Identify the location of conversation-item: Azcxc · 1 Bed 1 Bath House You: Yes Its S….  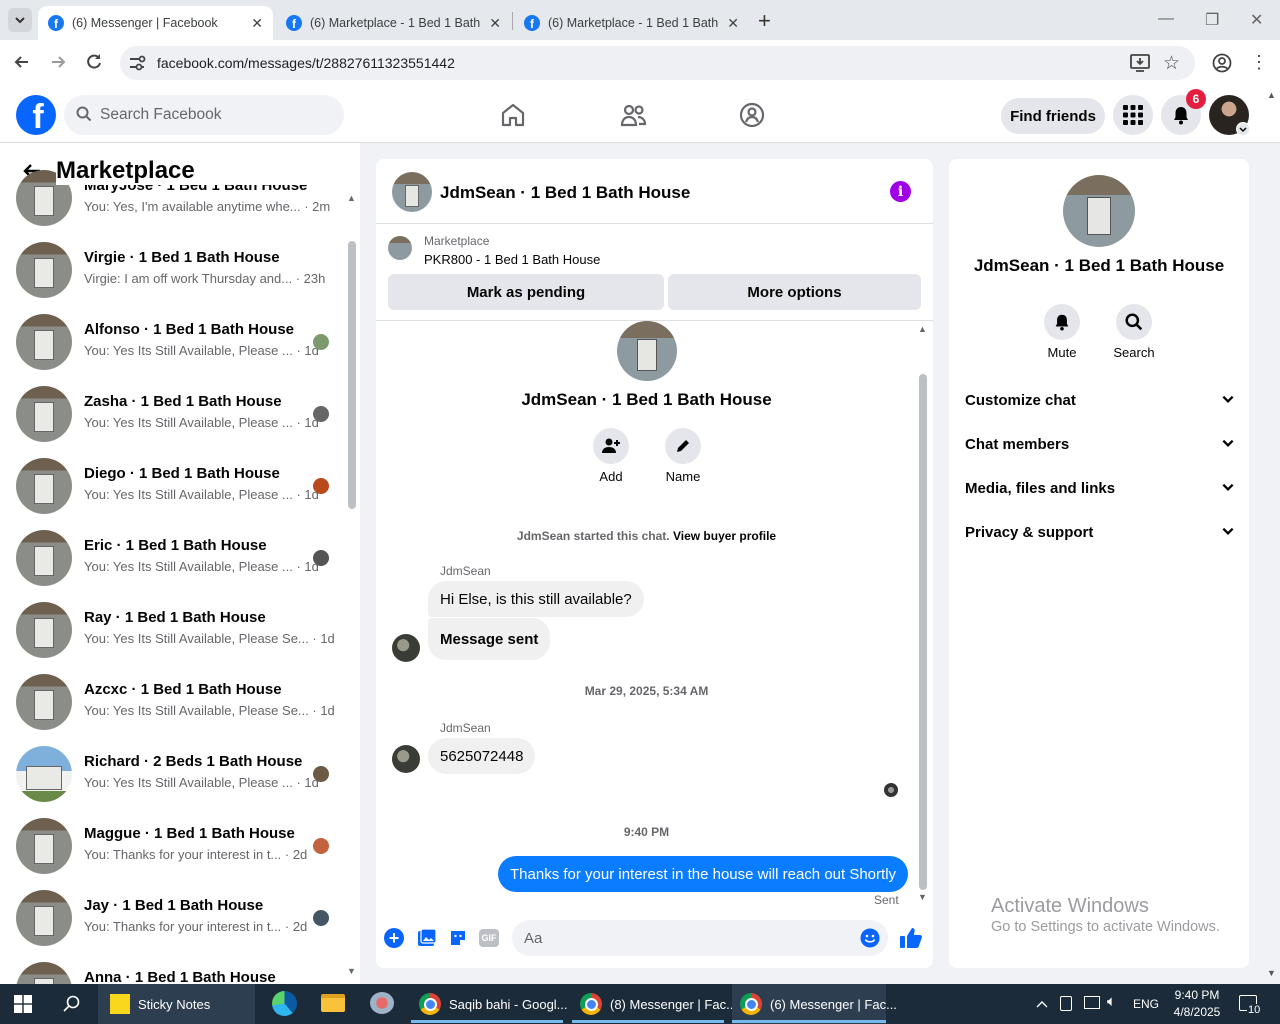
(176, 710).